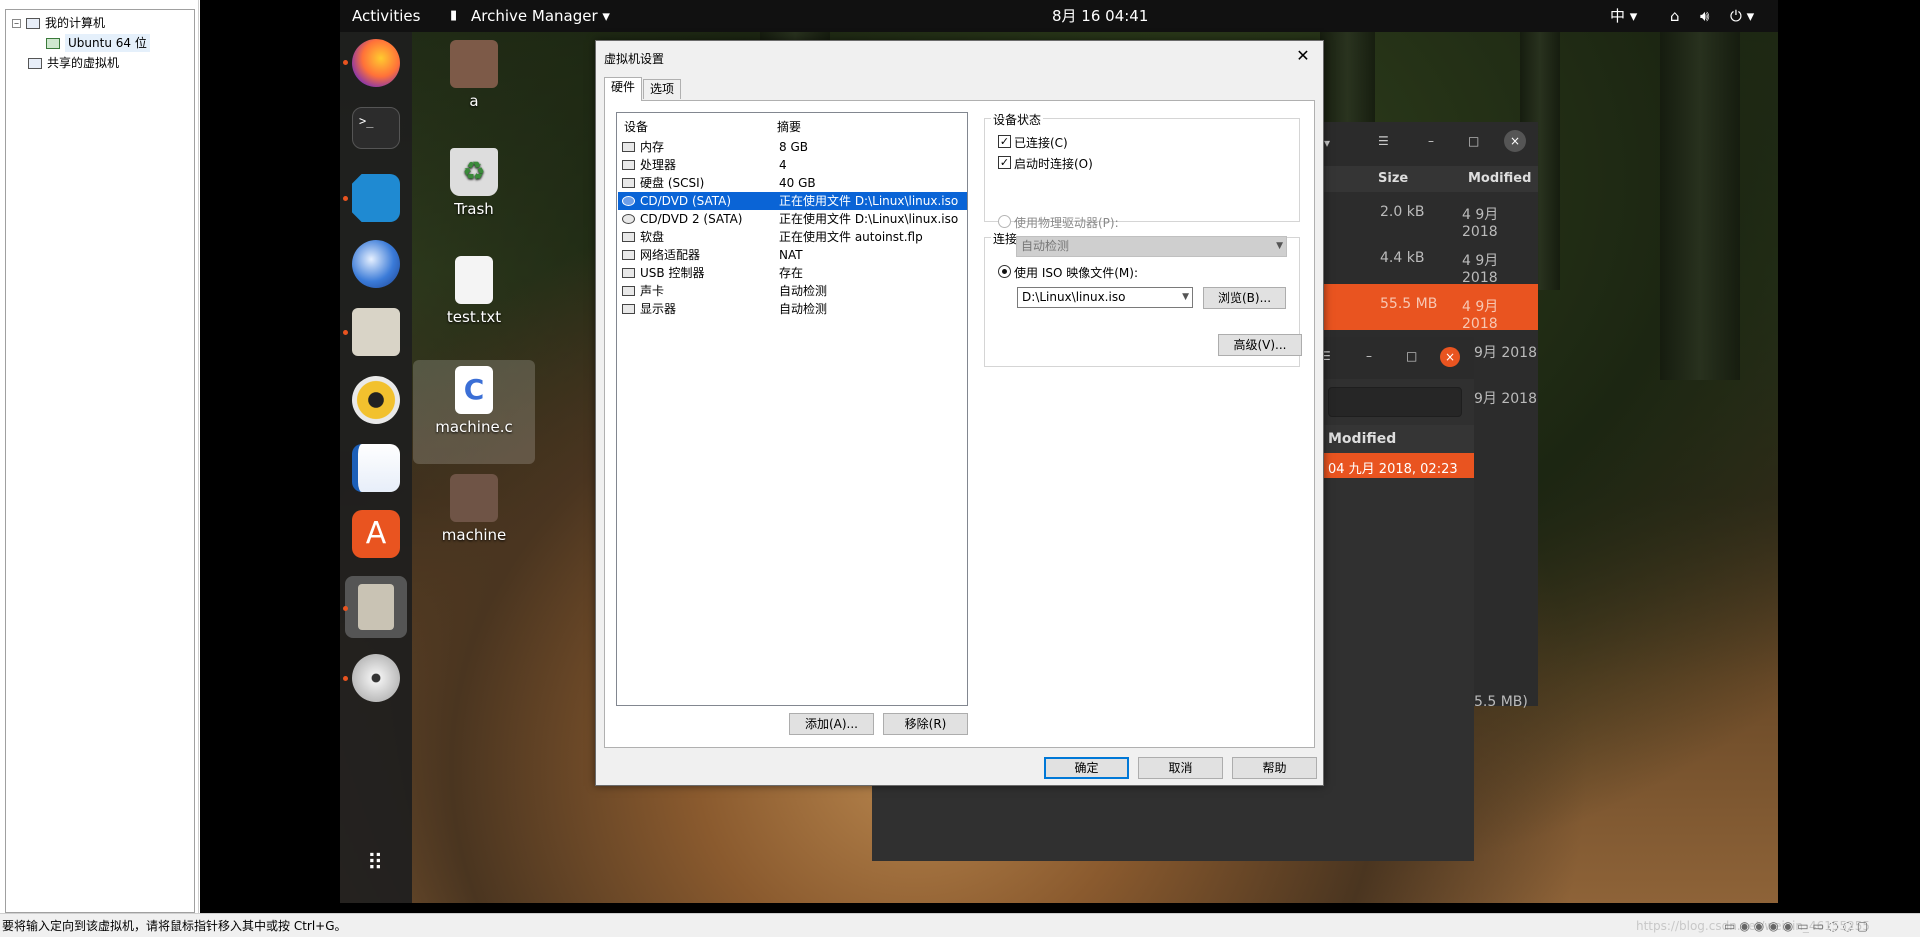 The image size is (1920, 938). Describe the element at coordinates (474, 412) in the screenshot. I see `desktop-icon-machine-c: C machine.c` at that location.